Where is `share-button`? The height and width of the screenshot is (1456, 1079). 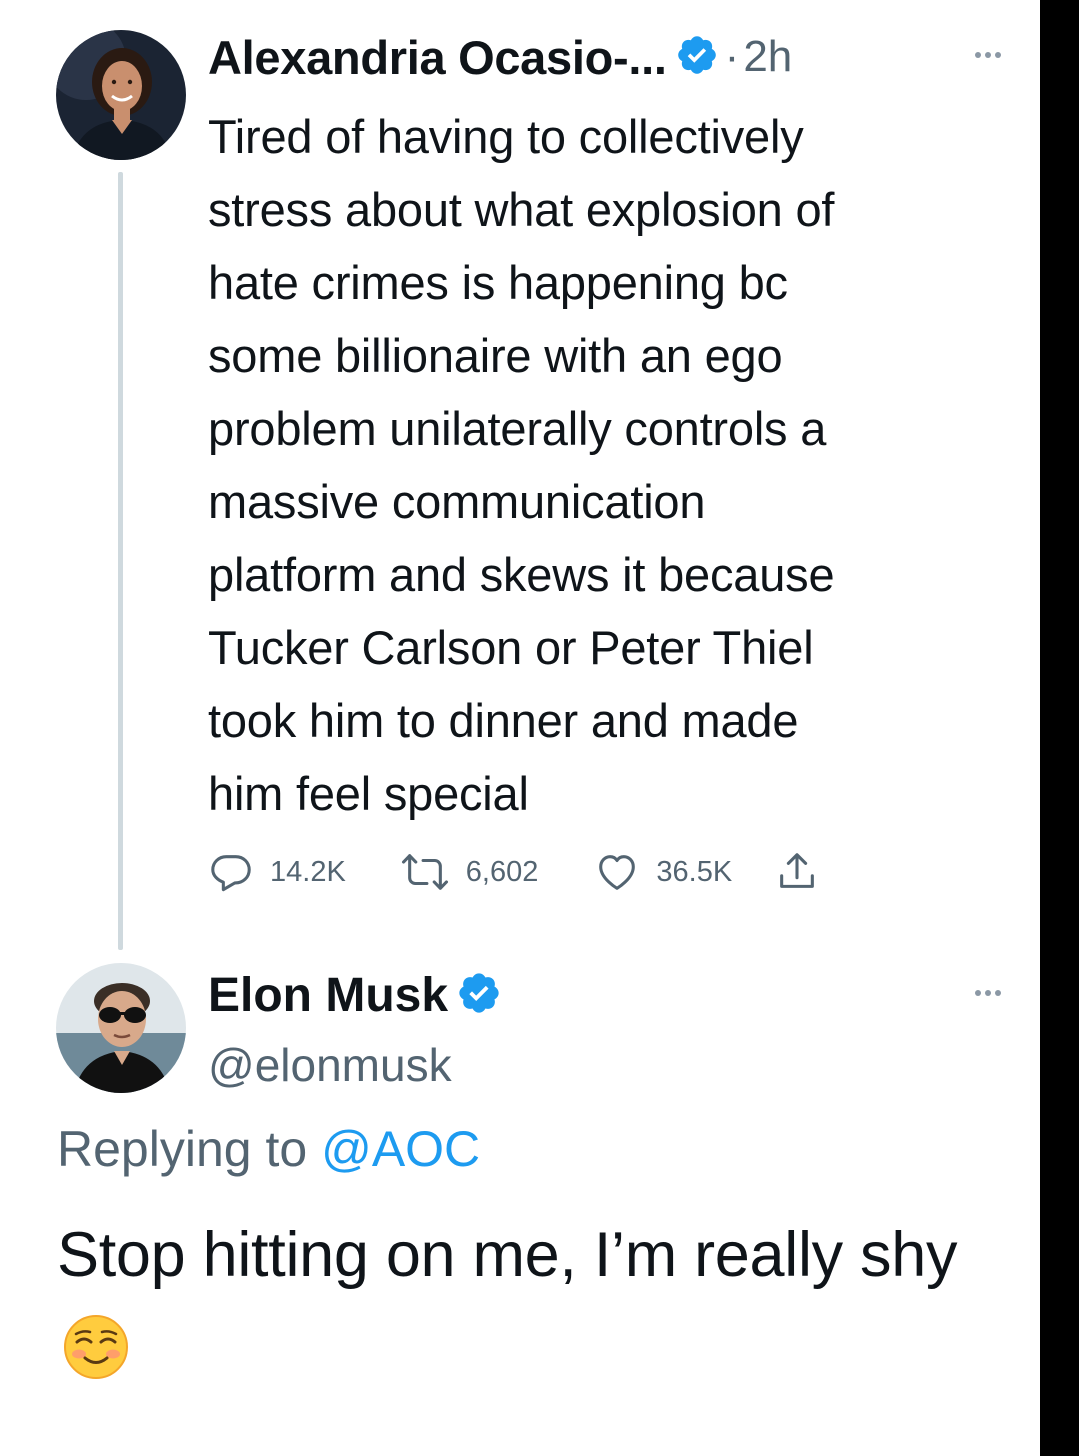 share-button is located at coordinates (797, 872).